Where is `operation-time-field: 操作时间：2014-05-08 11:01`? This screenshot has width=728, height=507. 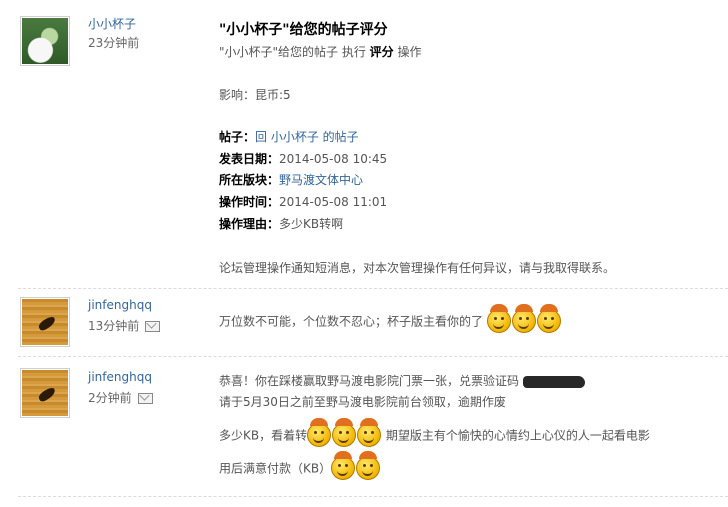 operation-time-field: 操作时间：2014-05-08 11:01 is located at coordinates (303, 201).